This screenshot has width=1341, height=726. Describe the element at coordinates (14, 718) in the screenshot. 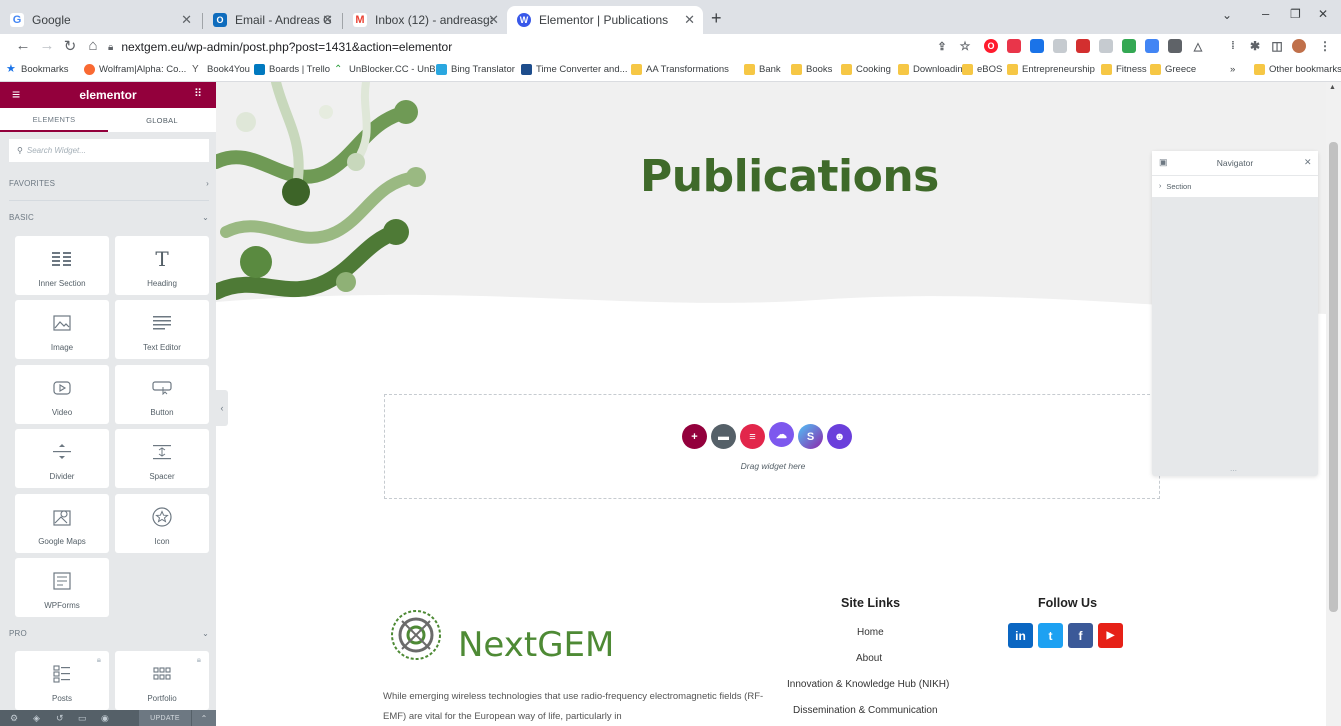

I see `settings-gear-icon: ⚙` at that location.